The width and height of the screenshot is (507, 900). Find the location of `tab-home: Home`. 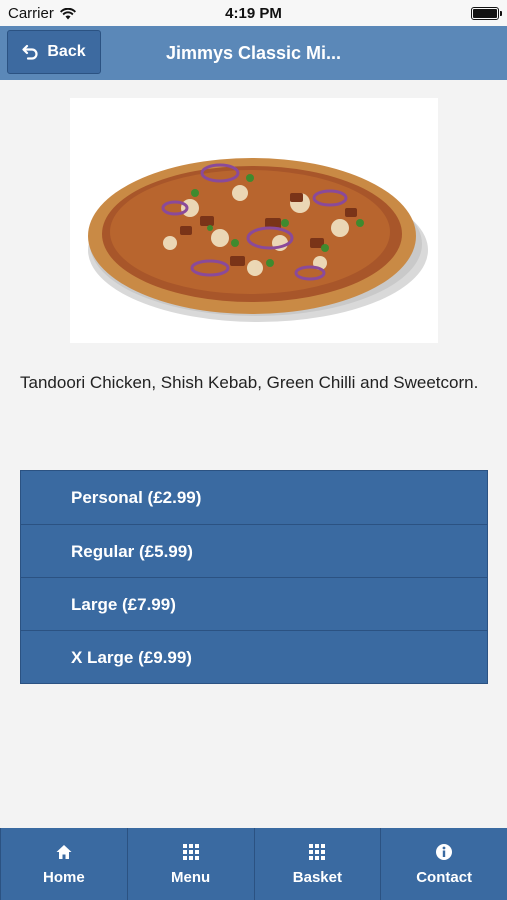

tab-home: Home is located at coordinates (63, 864).